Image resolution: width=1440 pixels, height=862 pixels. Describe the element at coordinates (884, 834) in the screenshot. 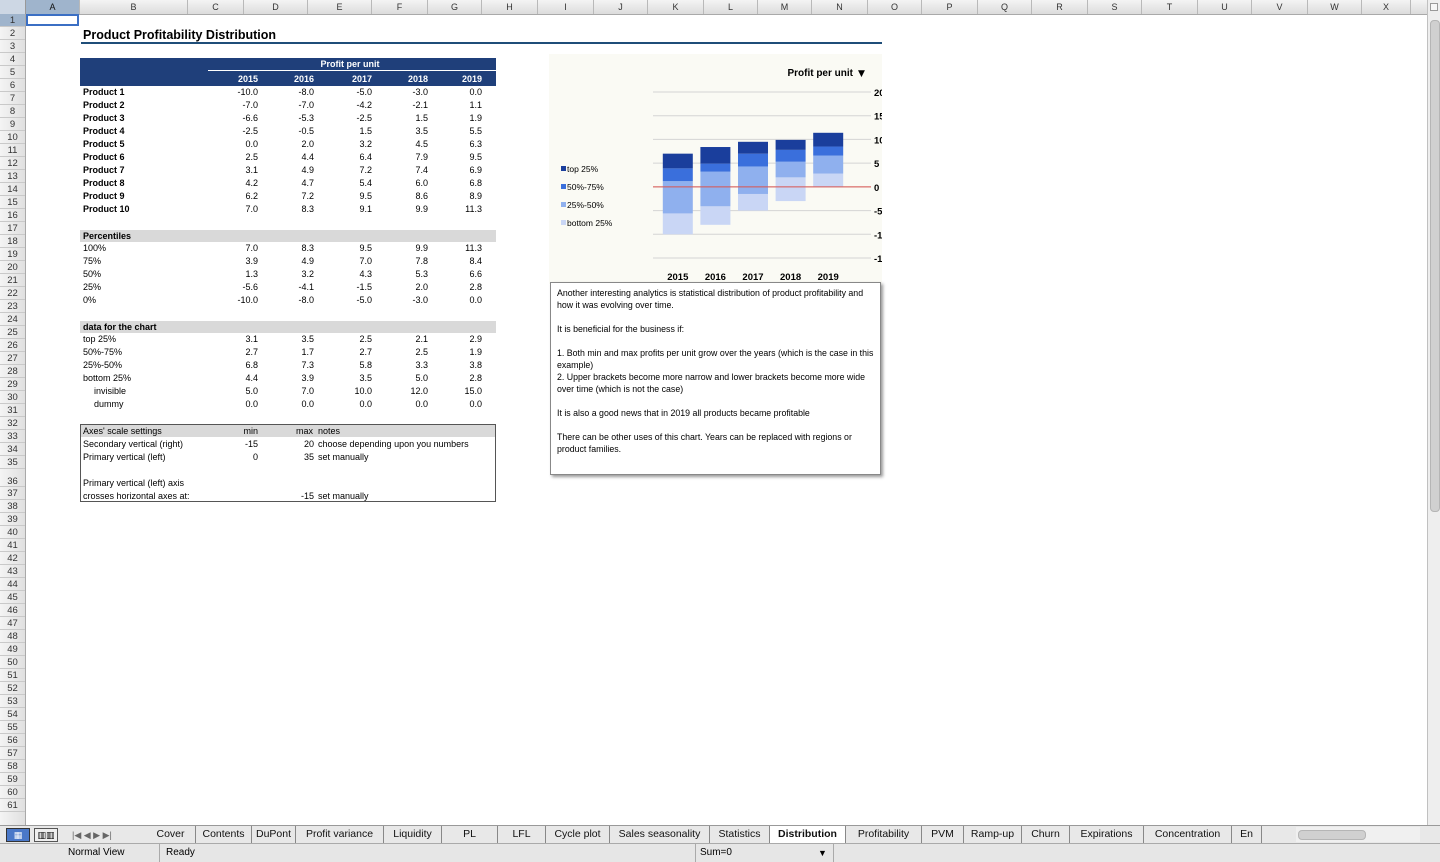

I see `tab-profitability: Profitability` at that location.